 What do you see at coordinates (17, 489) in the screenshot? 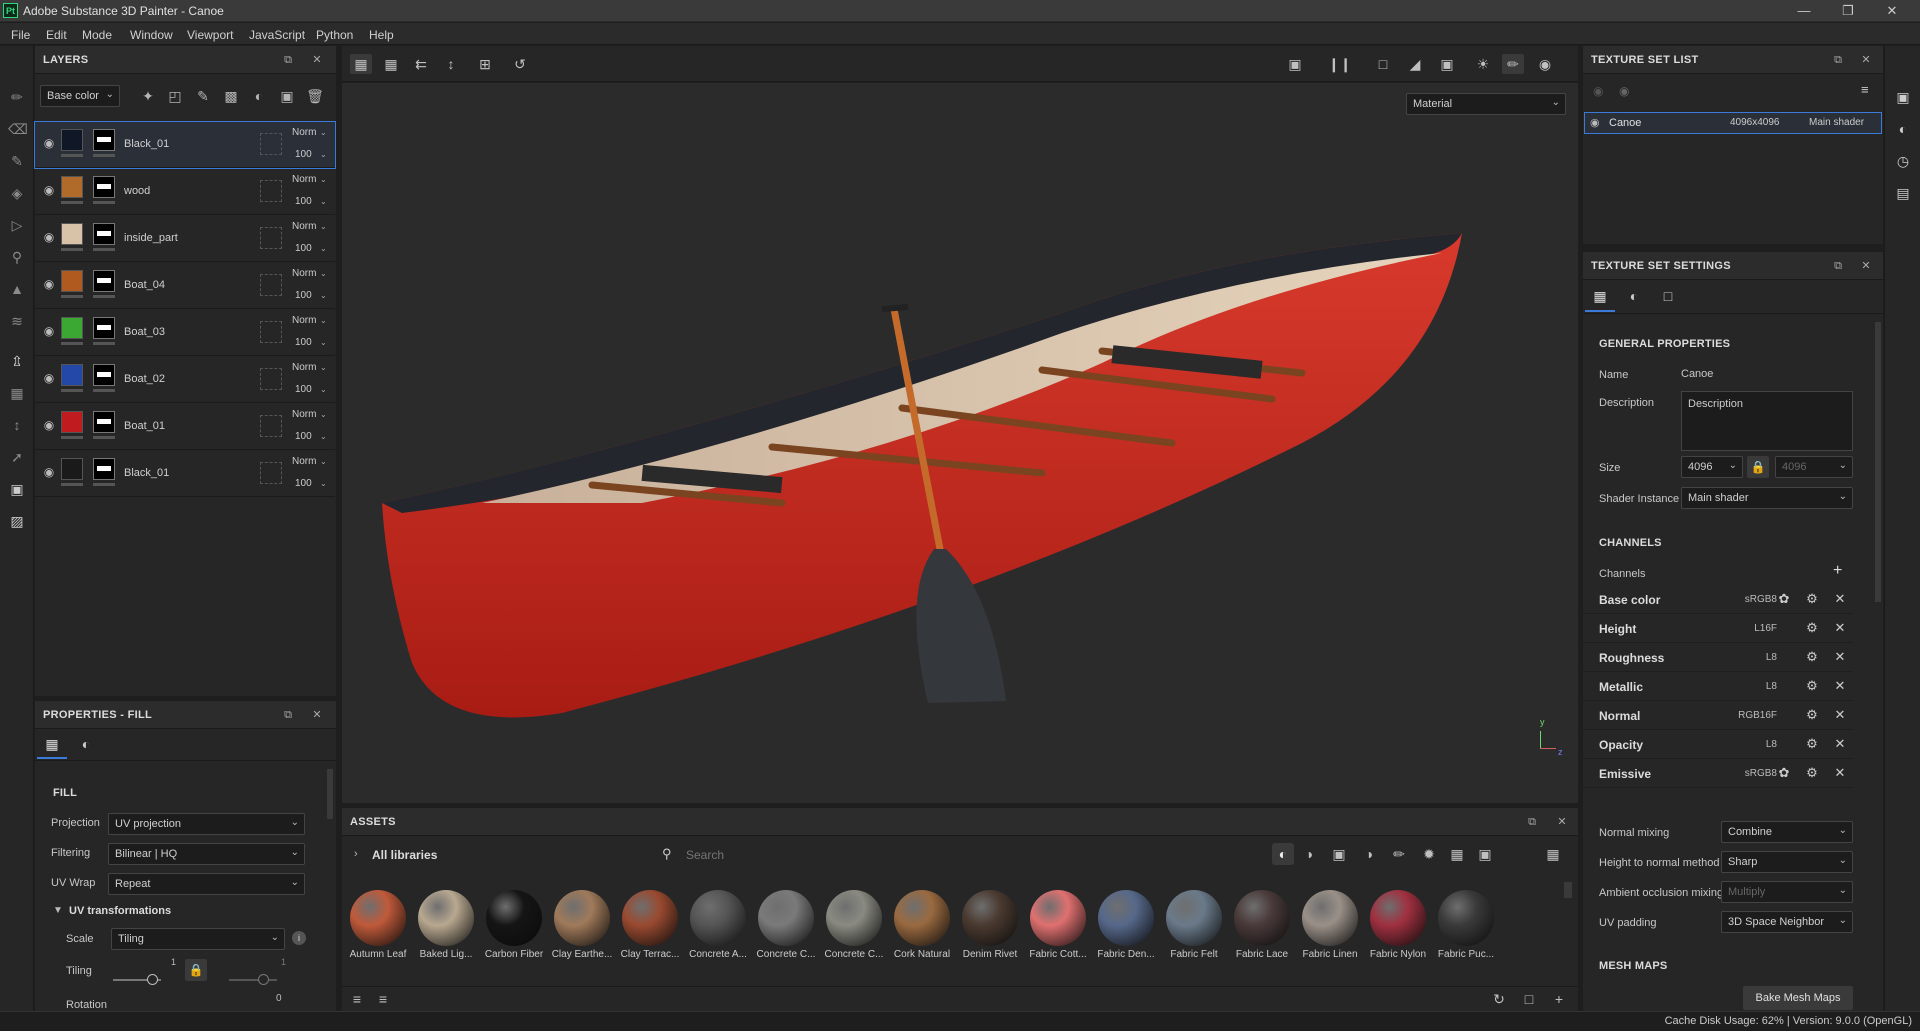
I see `screenshot-icon: ▣` at bounding box center [17, 489].